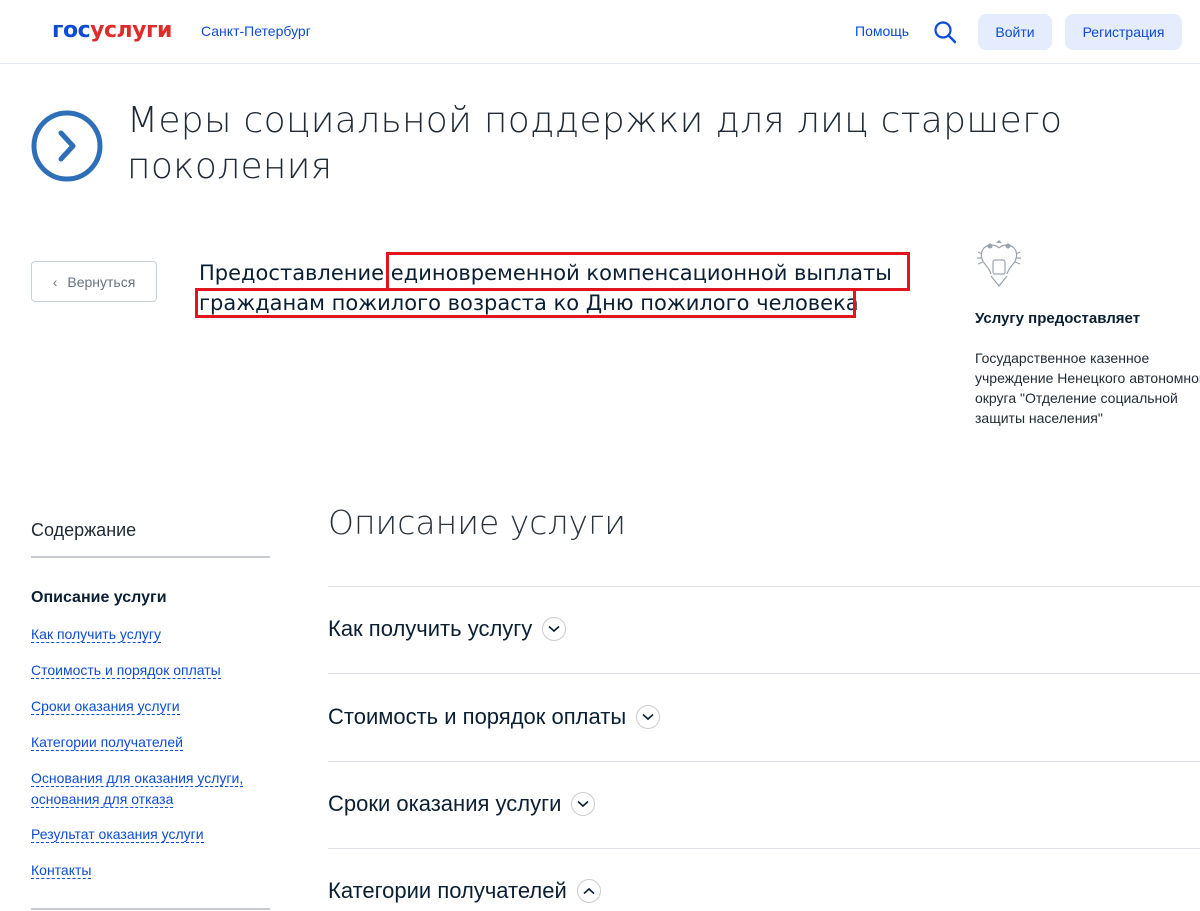 Image resolution: width=1200 pixels, height=911 pixels. I want to click on accordion-label: Категории получателей, so click(447, 890).